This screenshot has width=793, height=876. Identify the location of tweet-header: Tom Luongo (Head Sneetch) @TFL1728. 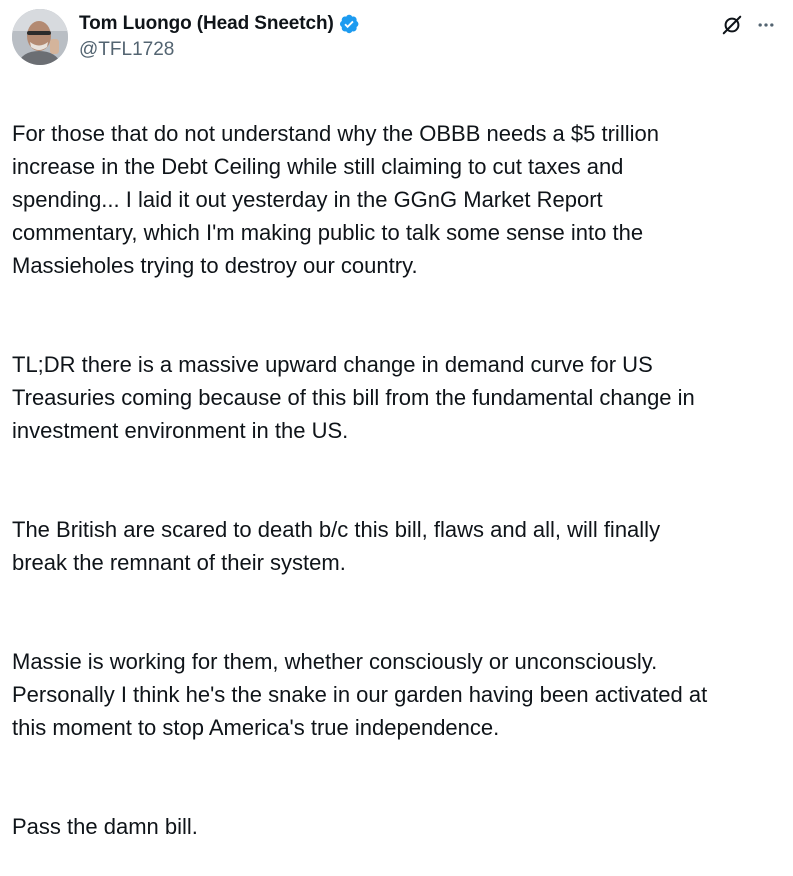
(396, 37).